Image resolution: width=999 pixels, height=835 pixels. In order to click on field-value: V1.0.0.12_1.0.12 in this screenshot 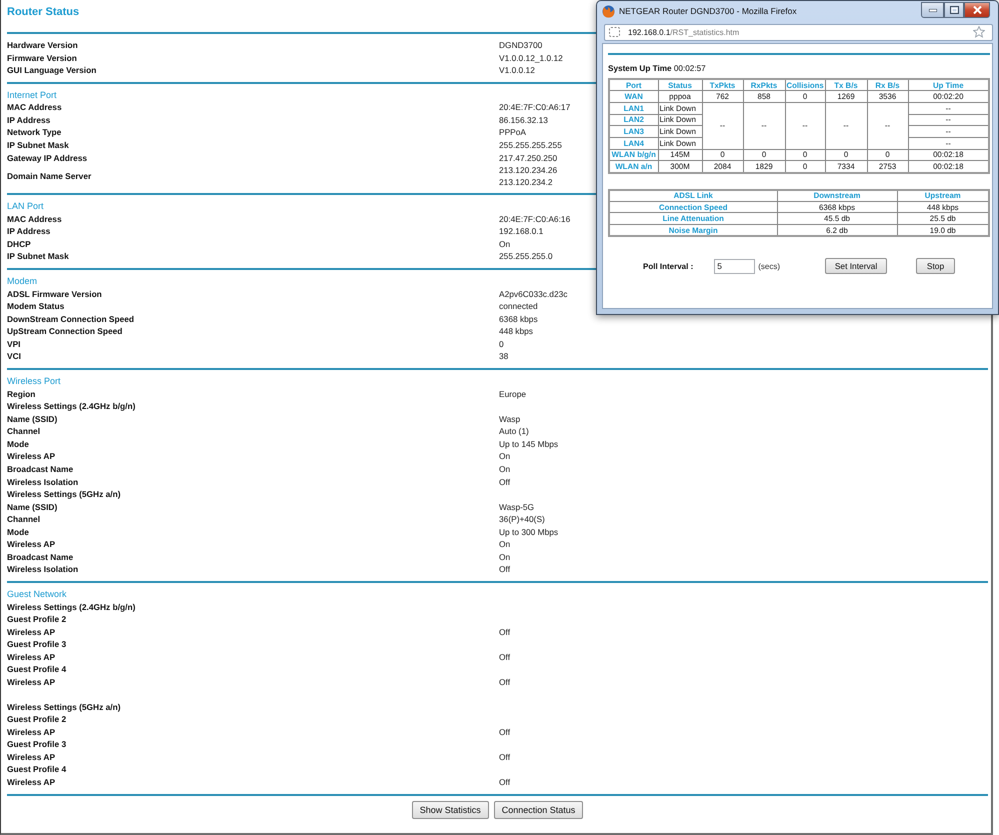, I will do `click(531, 58)`.